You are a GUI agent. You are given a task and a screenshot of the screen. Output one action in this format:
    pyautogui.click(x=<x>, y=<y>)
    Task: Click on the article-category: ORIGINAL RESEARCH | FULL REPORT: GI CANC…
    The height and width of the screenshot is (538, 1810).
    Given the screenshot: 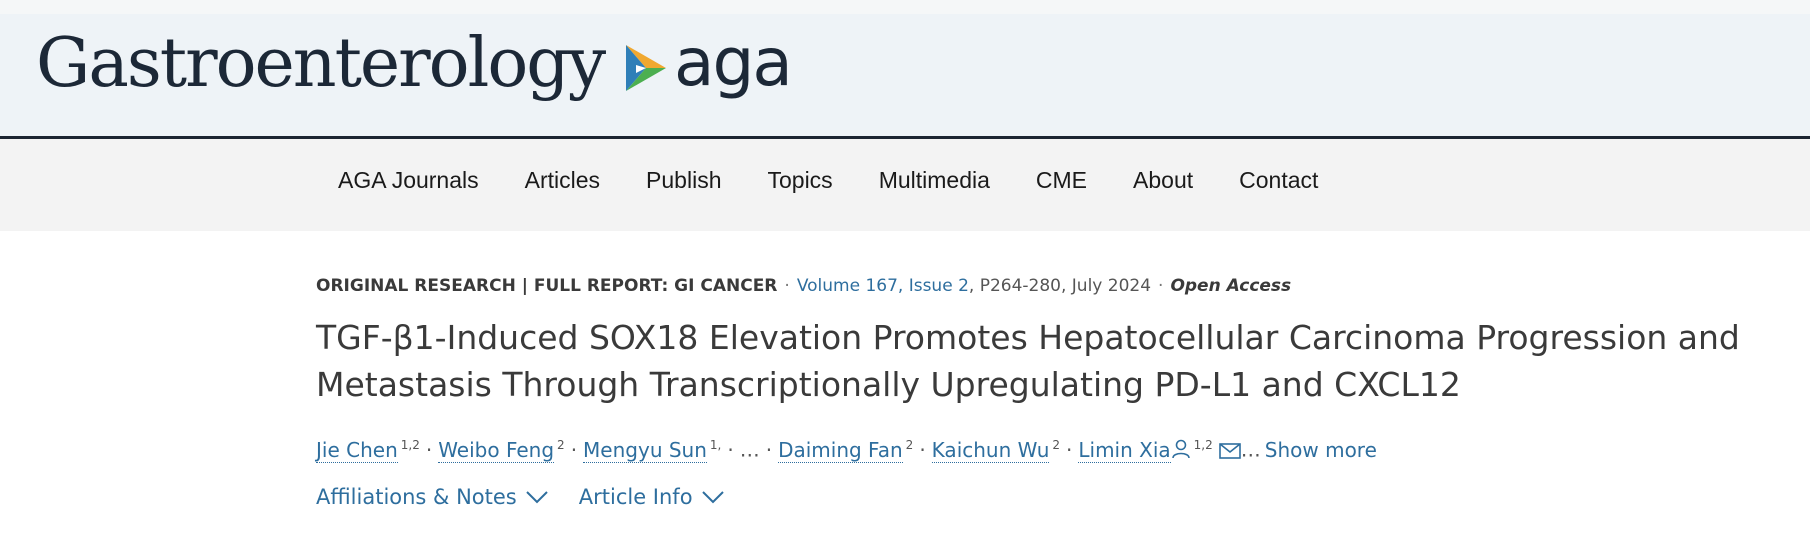 What is the action you would take?
    pyautogui.click(x=547, y=286)
    